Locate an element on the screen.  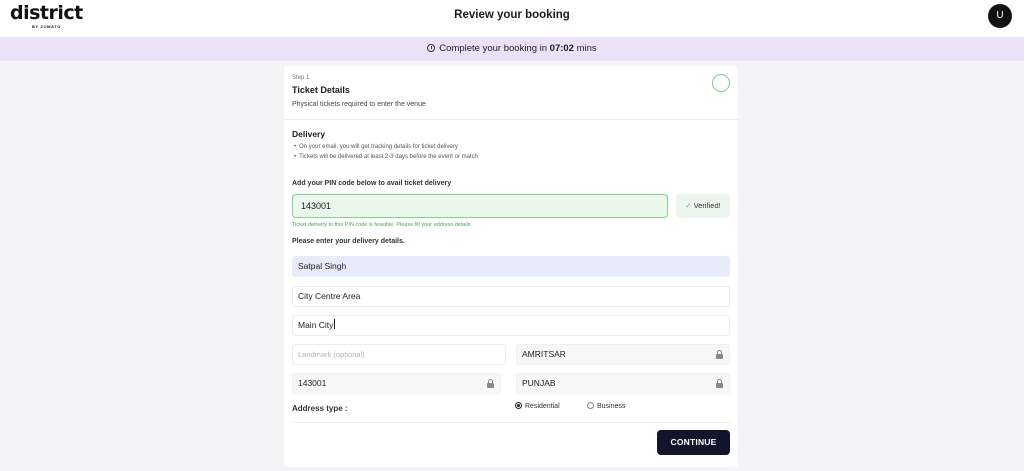
delivery-details-label: Please enter your delivery details. is located at coordinates (348, 241).